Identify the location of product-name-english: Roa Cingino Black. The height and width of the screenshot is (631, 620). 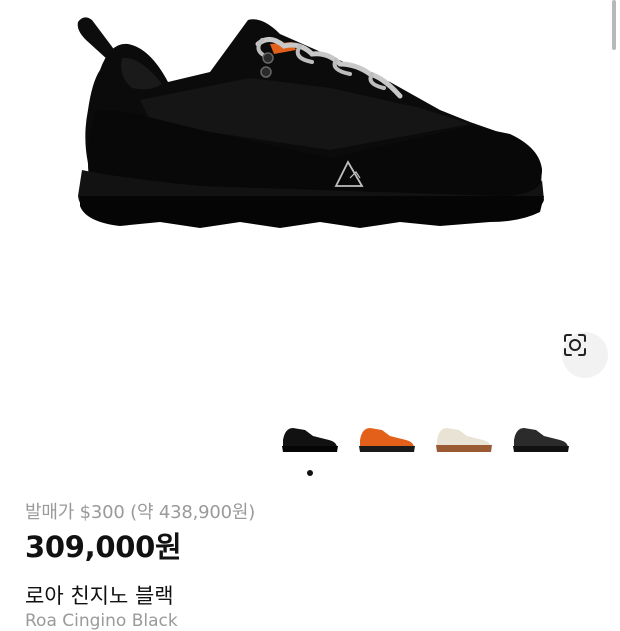
(101, 621).